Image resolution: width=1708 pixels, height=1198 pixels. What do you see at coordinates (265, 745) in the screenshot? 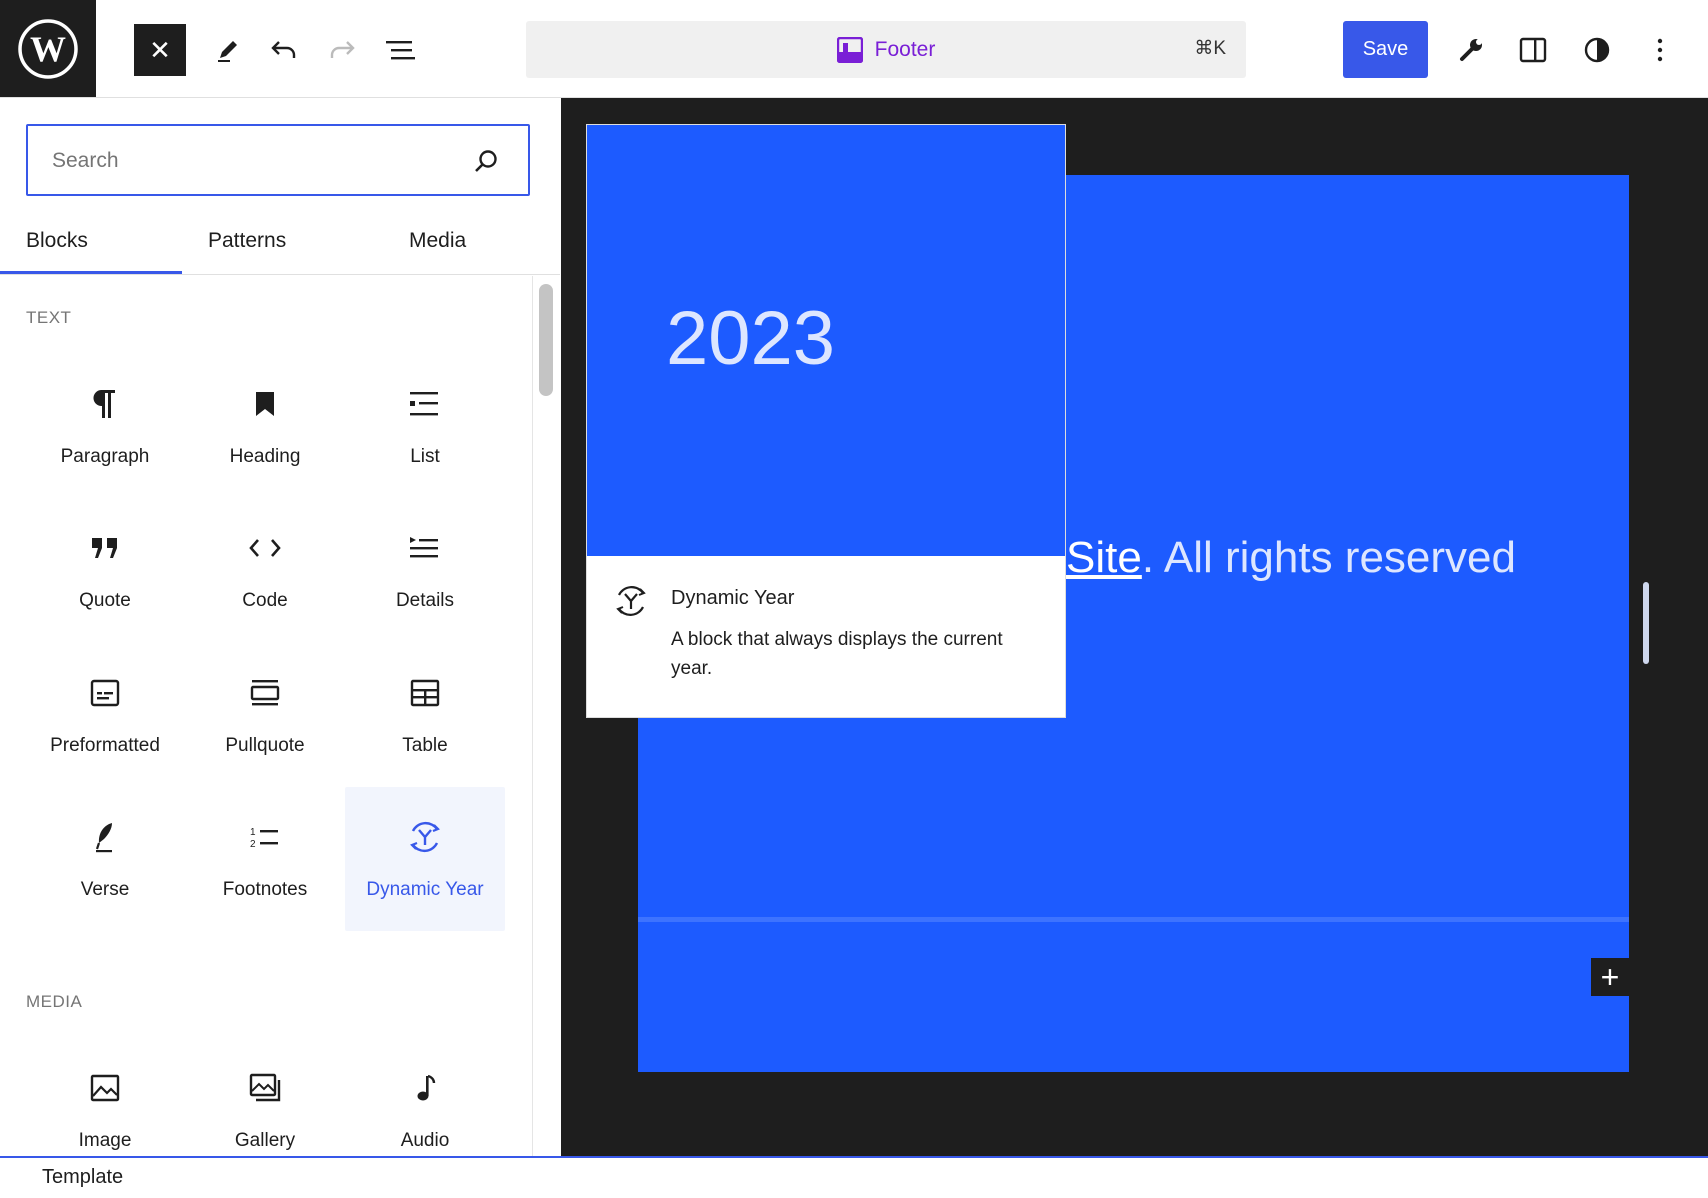
I see `block-item-label: Pullquote` at bounding box center [265, 745].